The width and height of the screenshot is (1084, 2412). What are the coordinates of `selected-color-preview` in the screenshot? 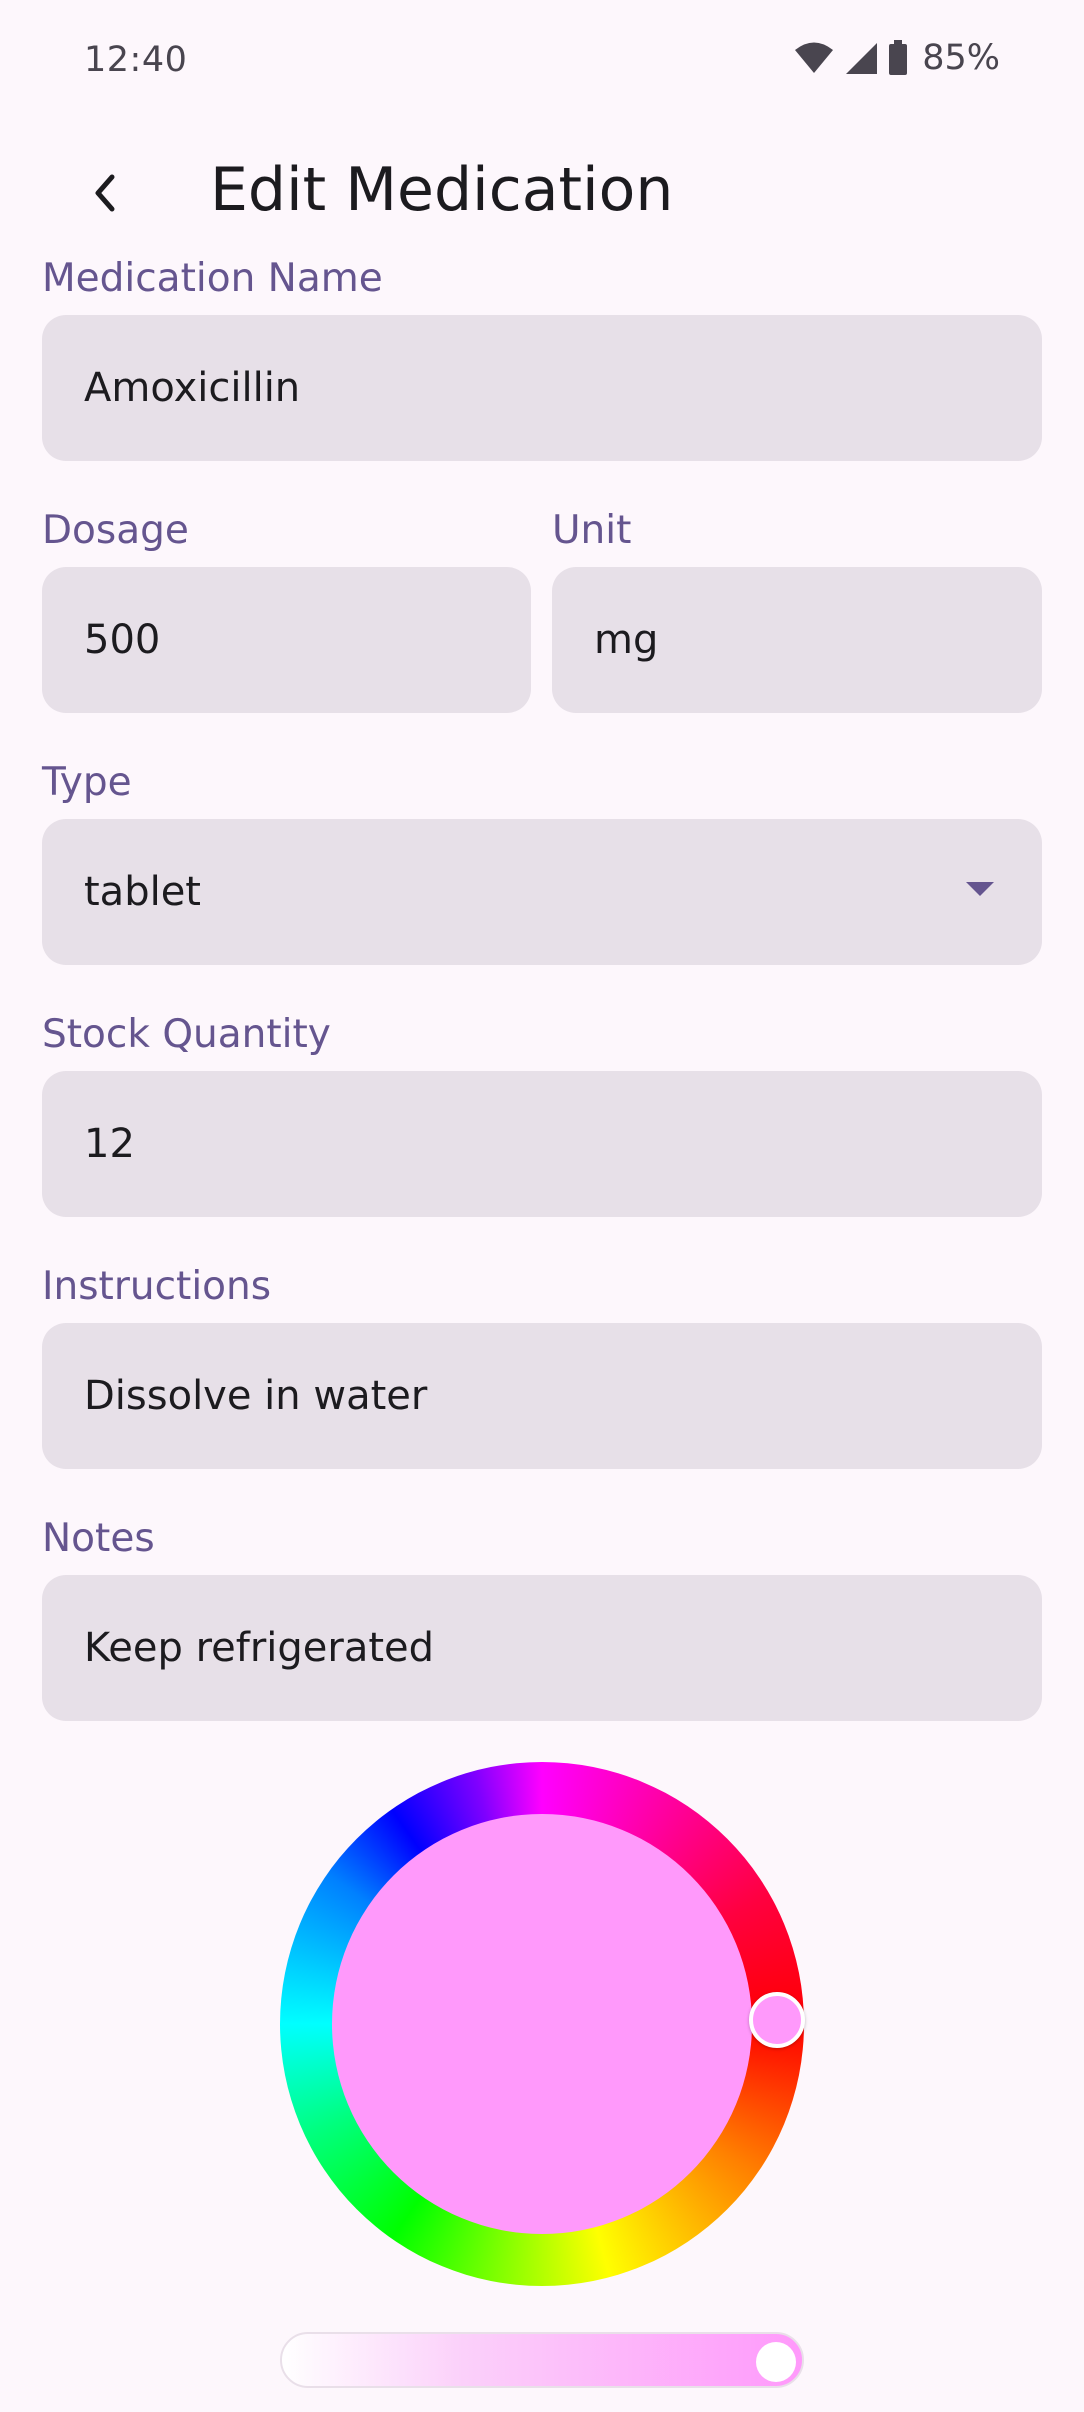 It's located at (542, 2024).